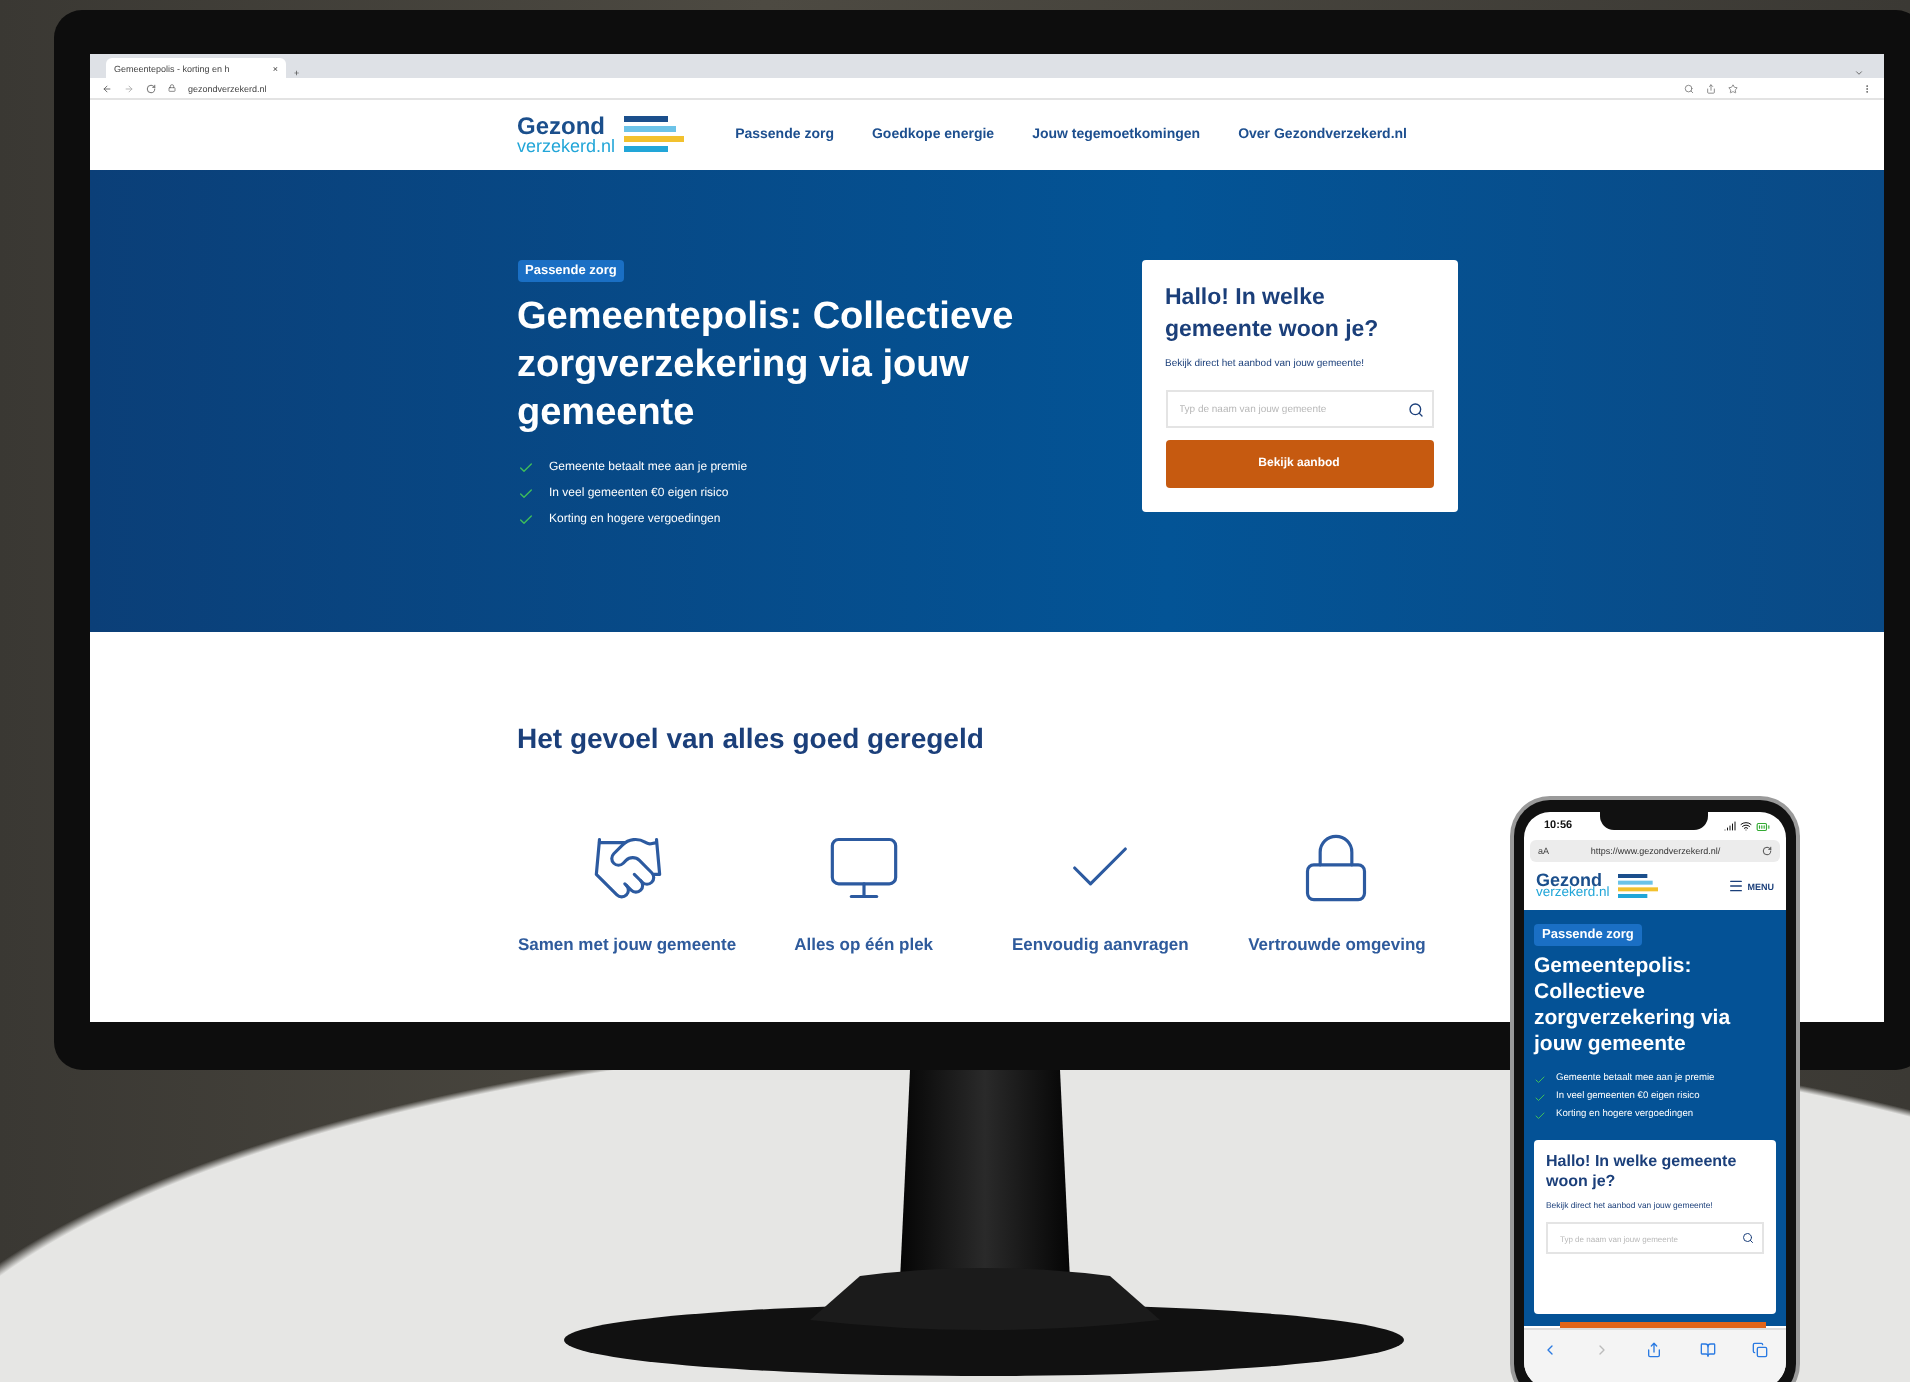 The height and width of the screenshot is (1382, 1910). I want to click on forward-icon, so click(129, 88).